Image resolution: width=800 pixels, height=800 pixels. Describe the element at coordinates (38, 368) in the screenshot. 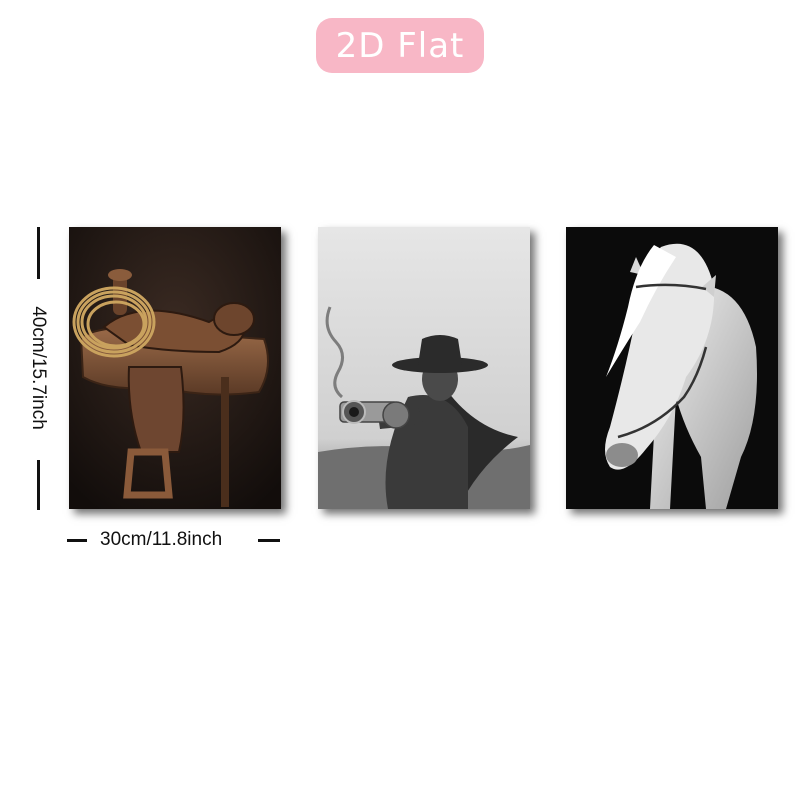

I see `height-label: 40cm/15.7inch` at that location.